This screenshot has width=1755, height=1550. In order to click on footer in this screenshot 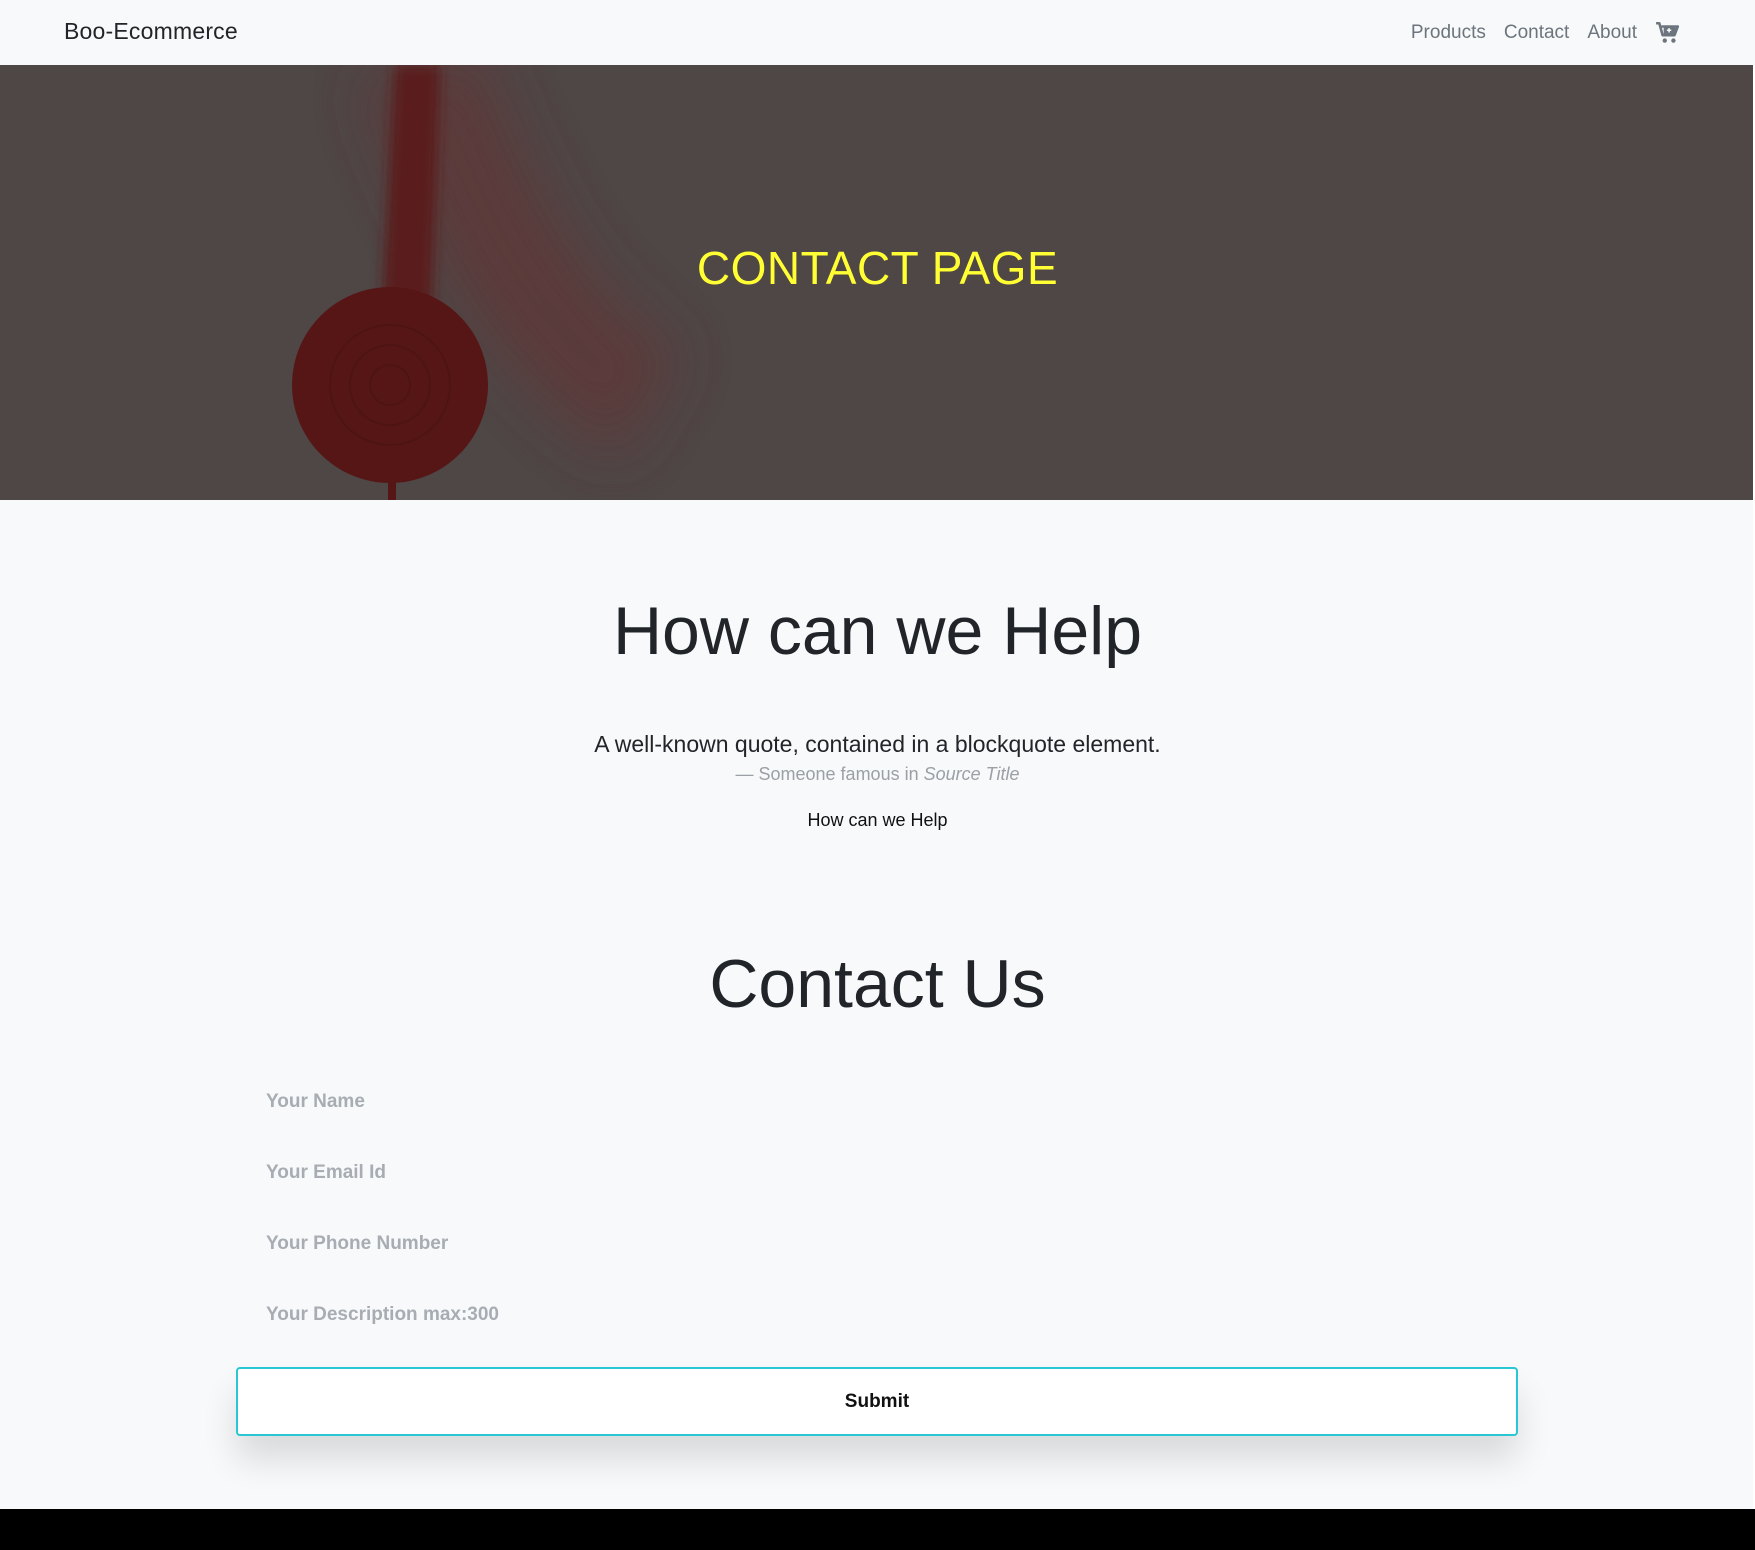, I will do `click(877, 1529)`.